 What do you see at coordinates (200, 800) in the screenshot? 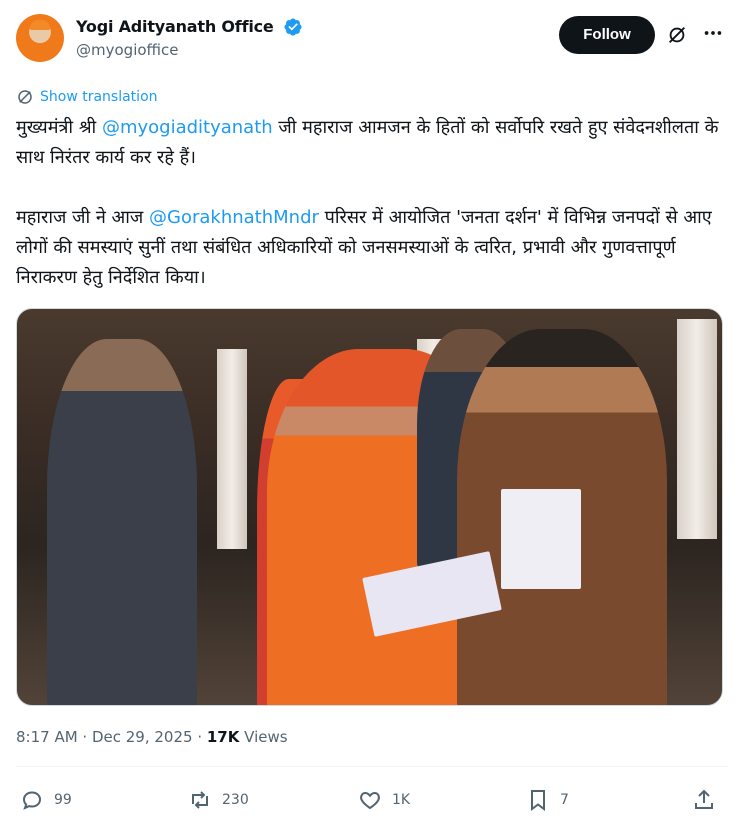
I see `repost-icon` at bounding box center [200, 800].